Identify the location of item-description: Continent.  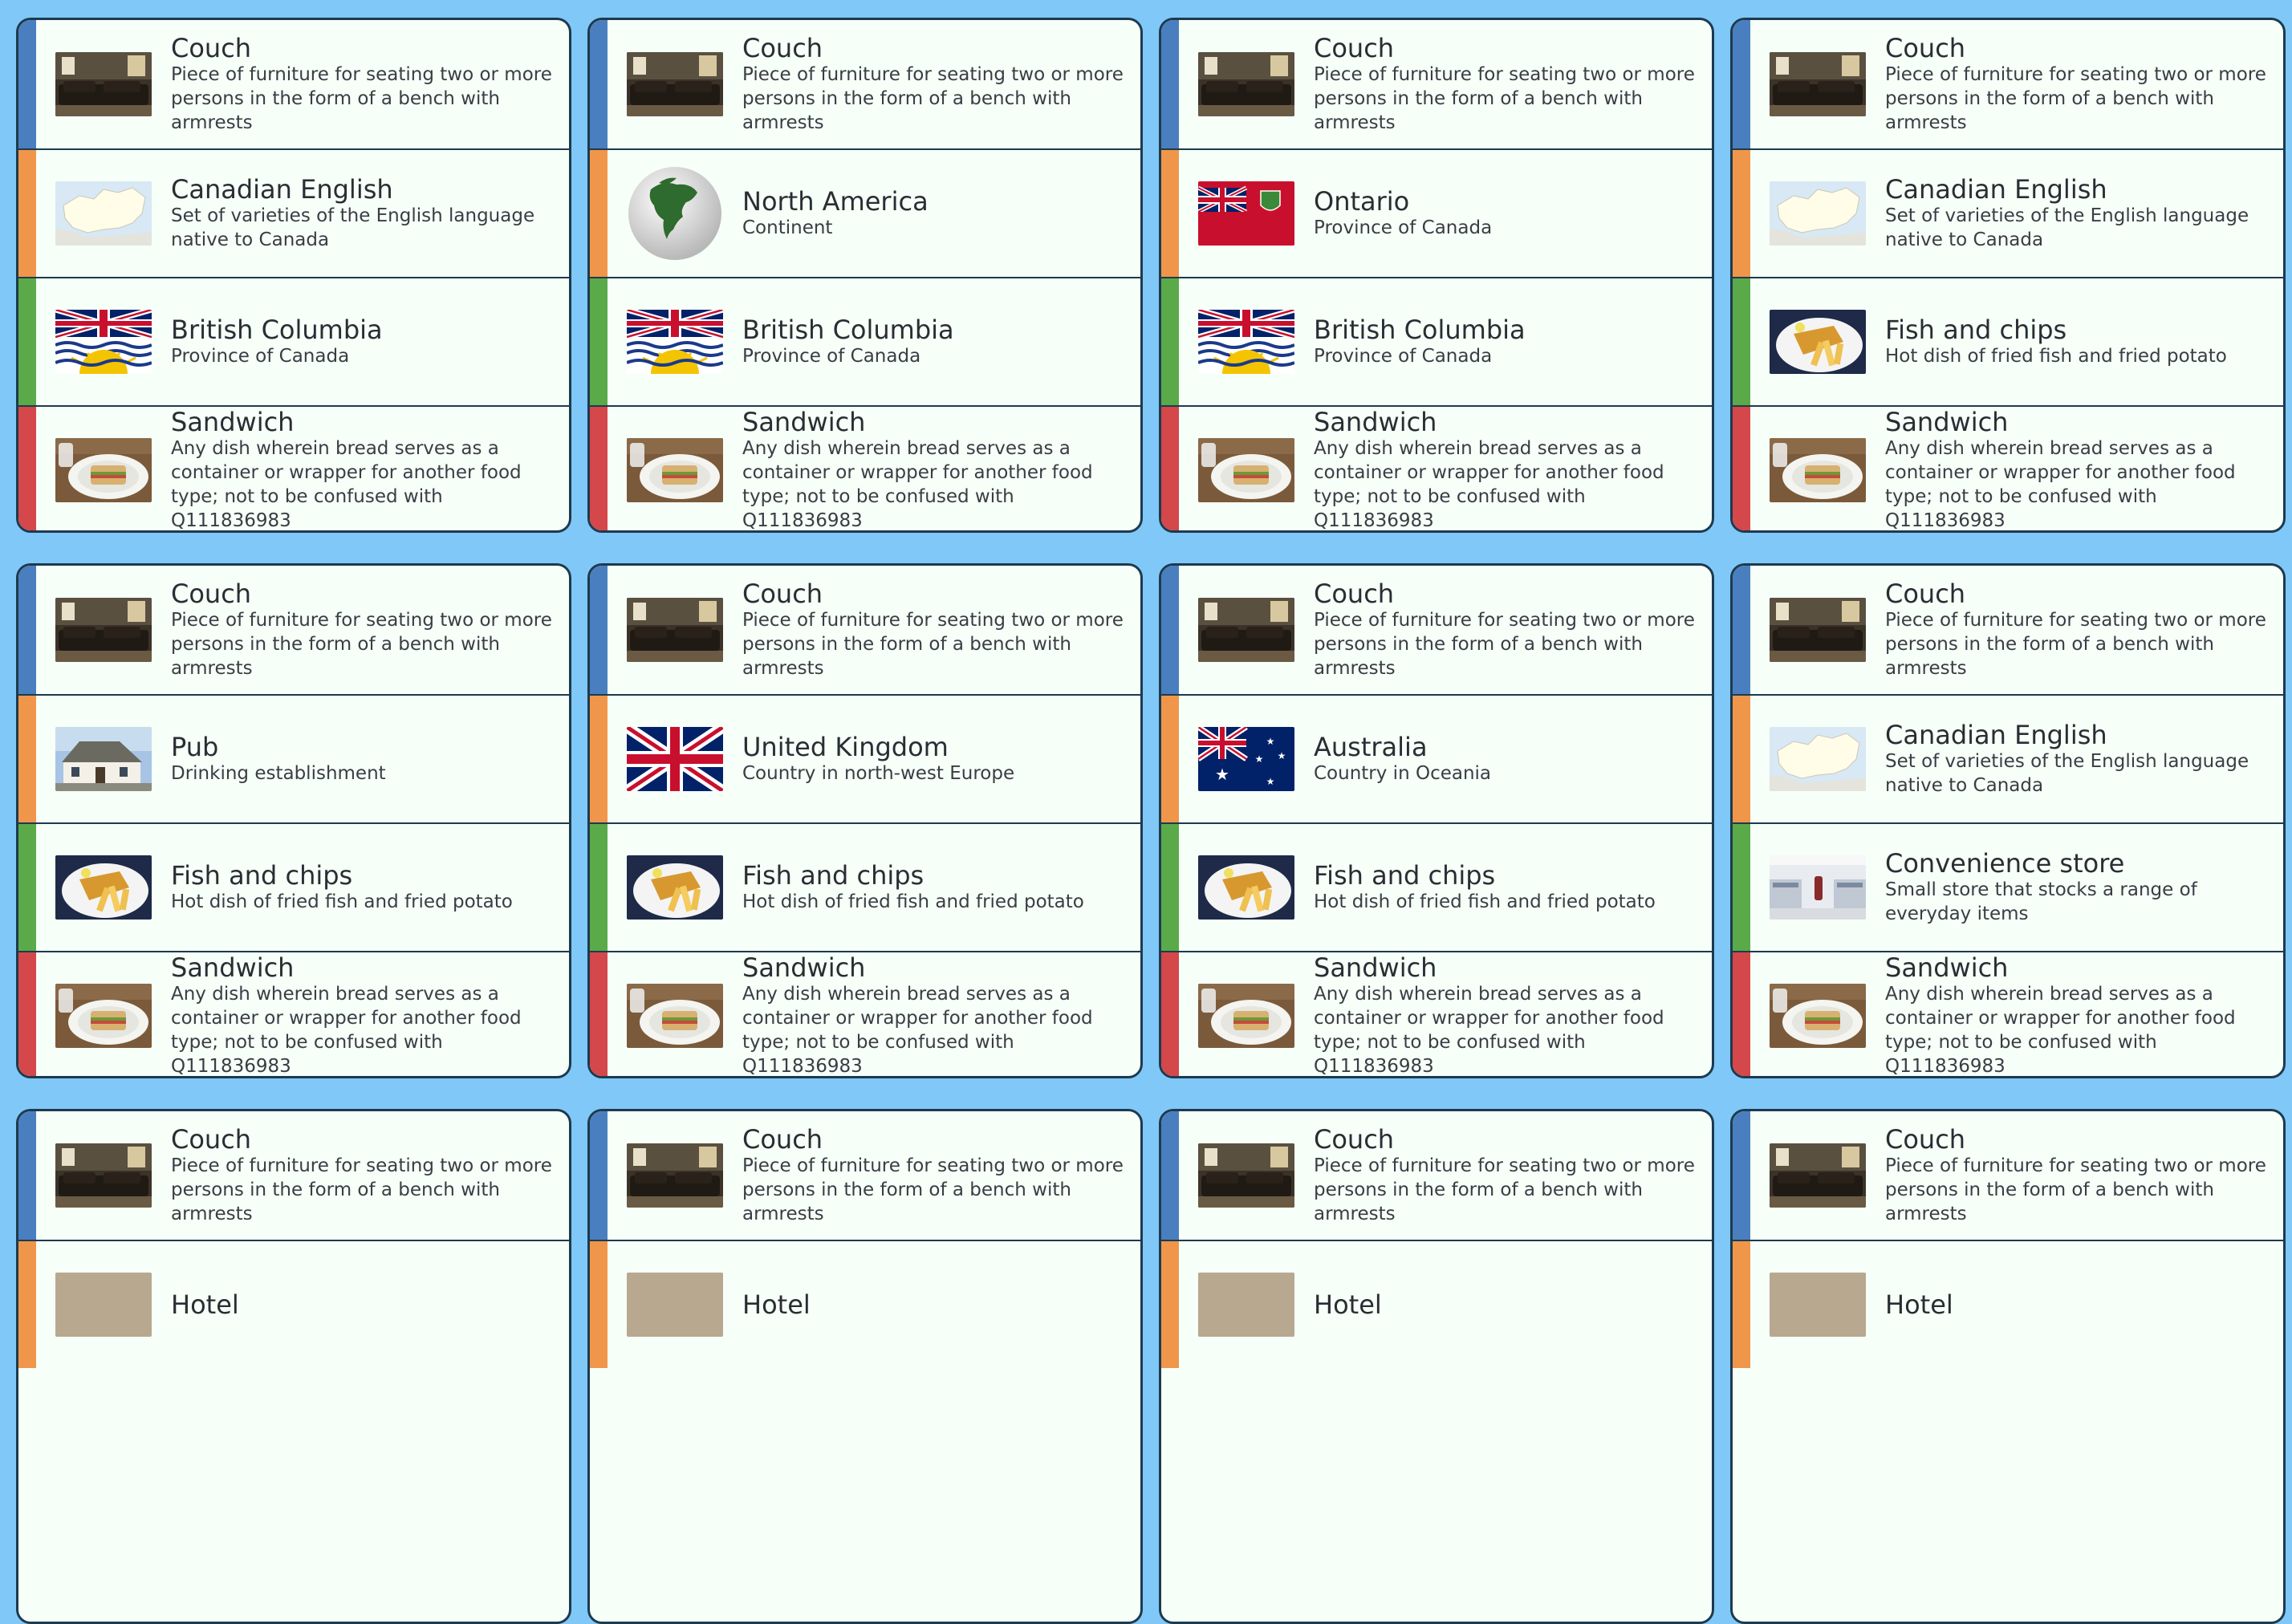
(788, 228).